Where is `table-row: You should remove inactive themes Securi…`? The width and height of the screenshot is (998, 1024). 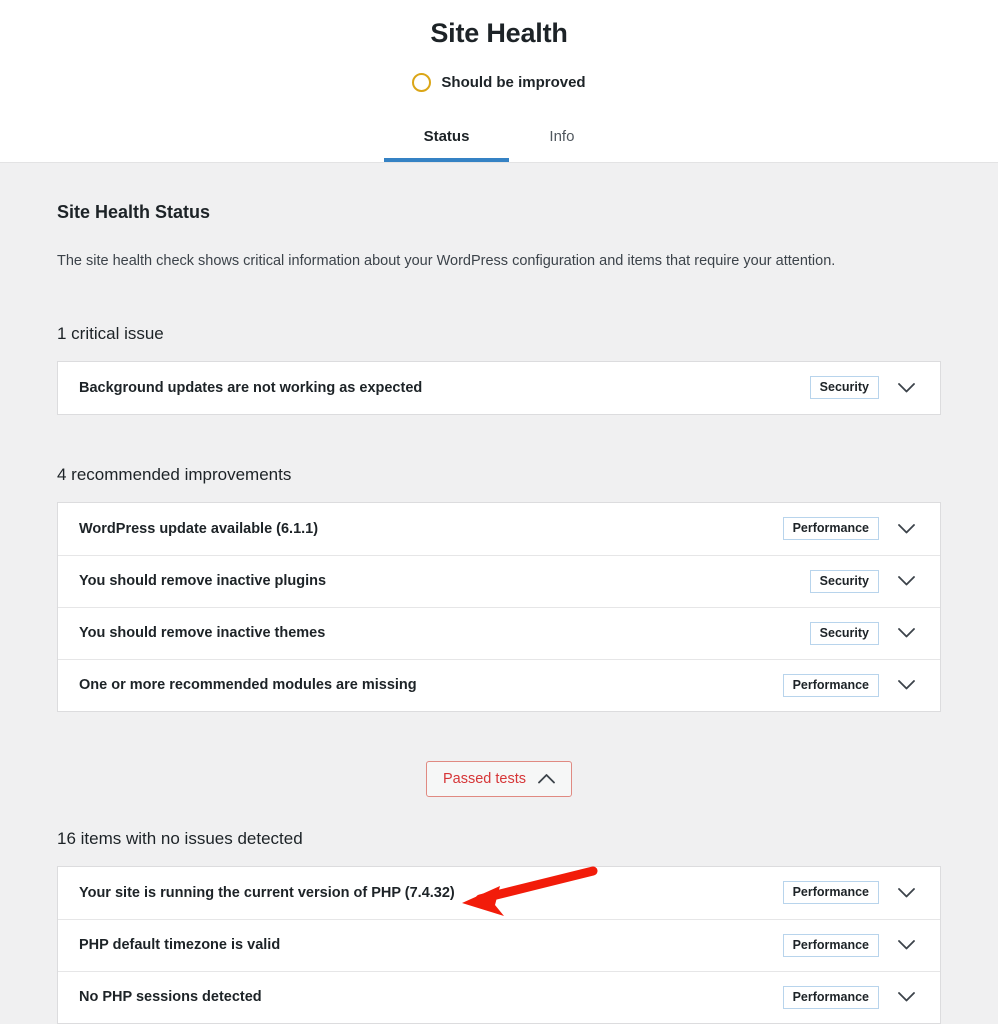
table-row: You should remove inactive themes Securi… is located at coordinates (499, 632).